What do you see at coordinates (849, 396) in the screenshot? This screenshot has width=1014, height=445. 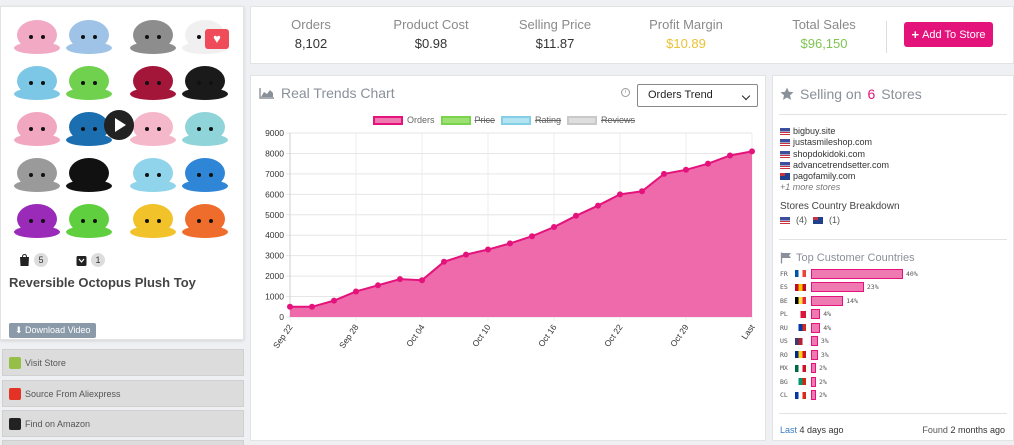 I see `country-row: CL 2%` at bounding box center [849, 396].